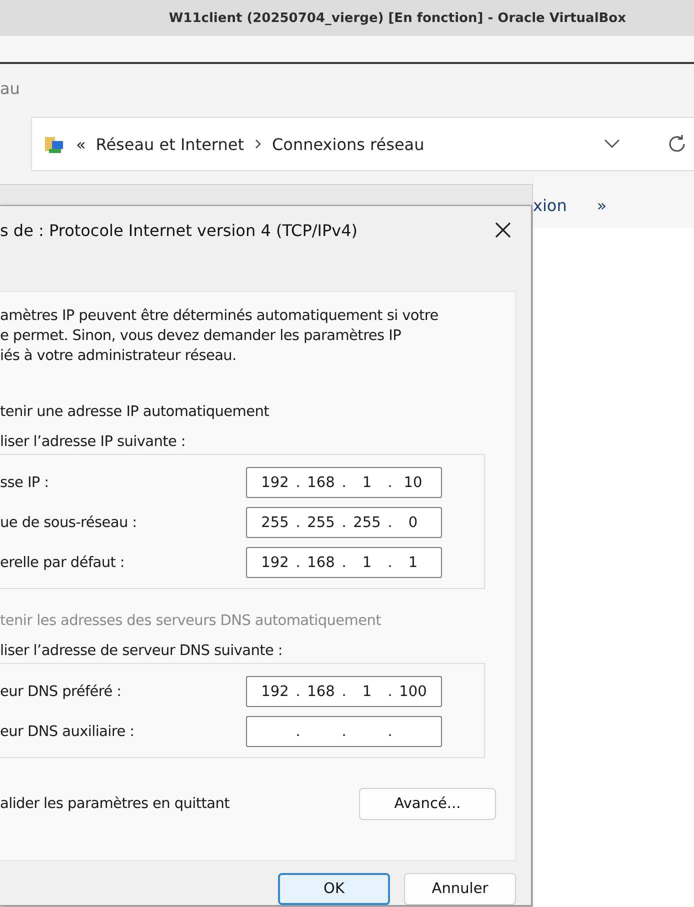 The image size is (694, 907). I want to click on radio-option: tenir une adresse IP automatiquement, so click(257, 412).